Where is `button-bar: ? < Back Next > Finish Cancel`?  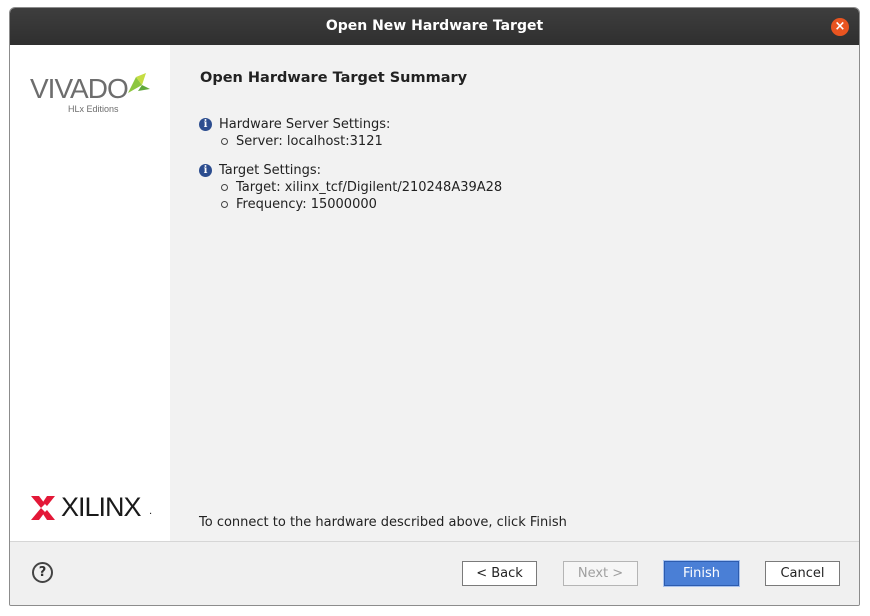
button-bar: ? < Back Next > Finish Cancel is located at coordinates (434, 573).